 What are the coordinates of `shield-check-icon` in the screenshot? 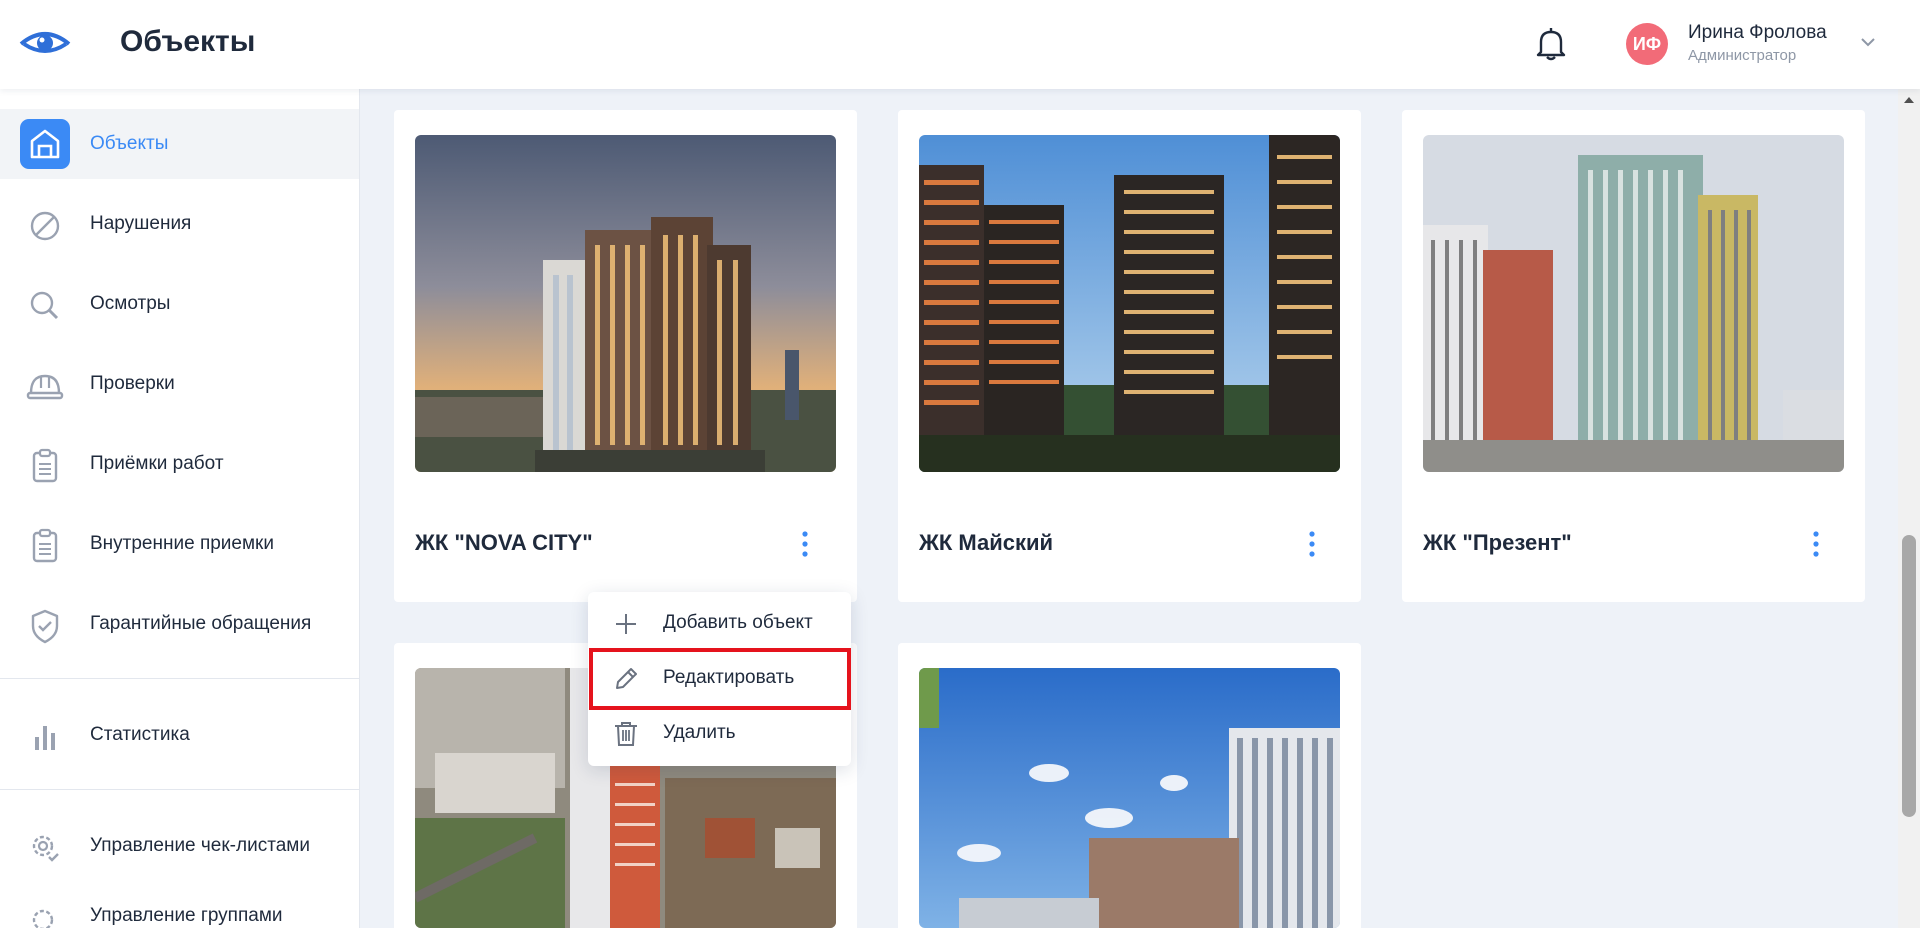 It's located at (45, 626).